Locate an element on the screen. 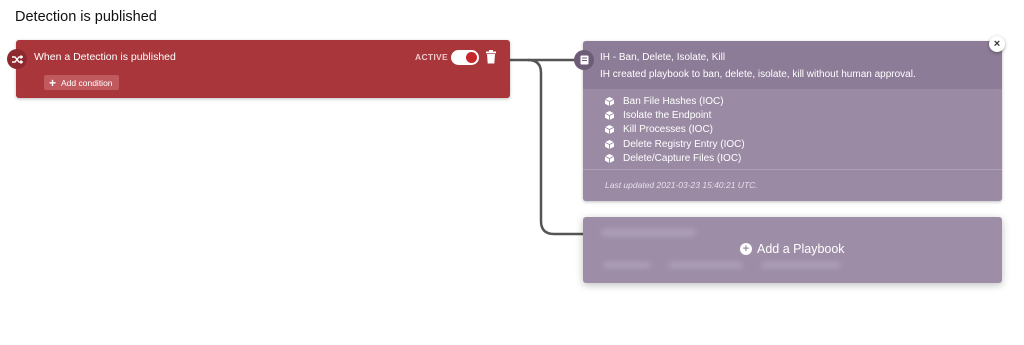  action-label: Ban File Hashes (IOC) is located at coordinates (673, 101).